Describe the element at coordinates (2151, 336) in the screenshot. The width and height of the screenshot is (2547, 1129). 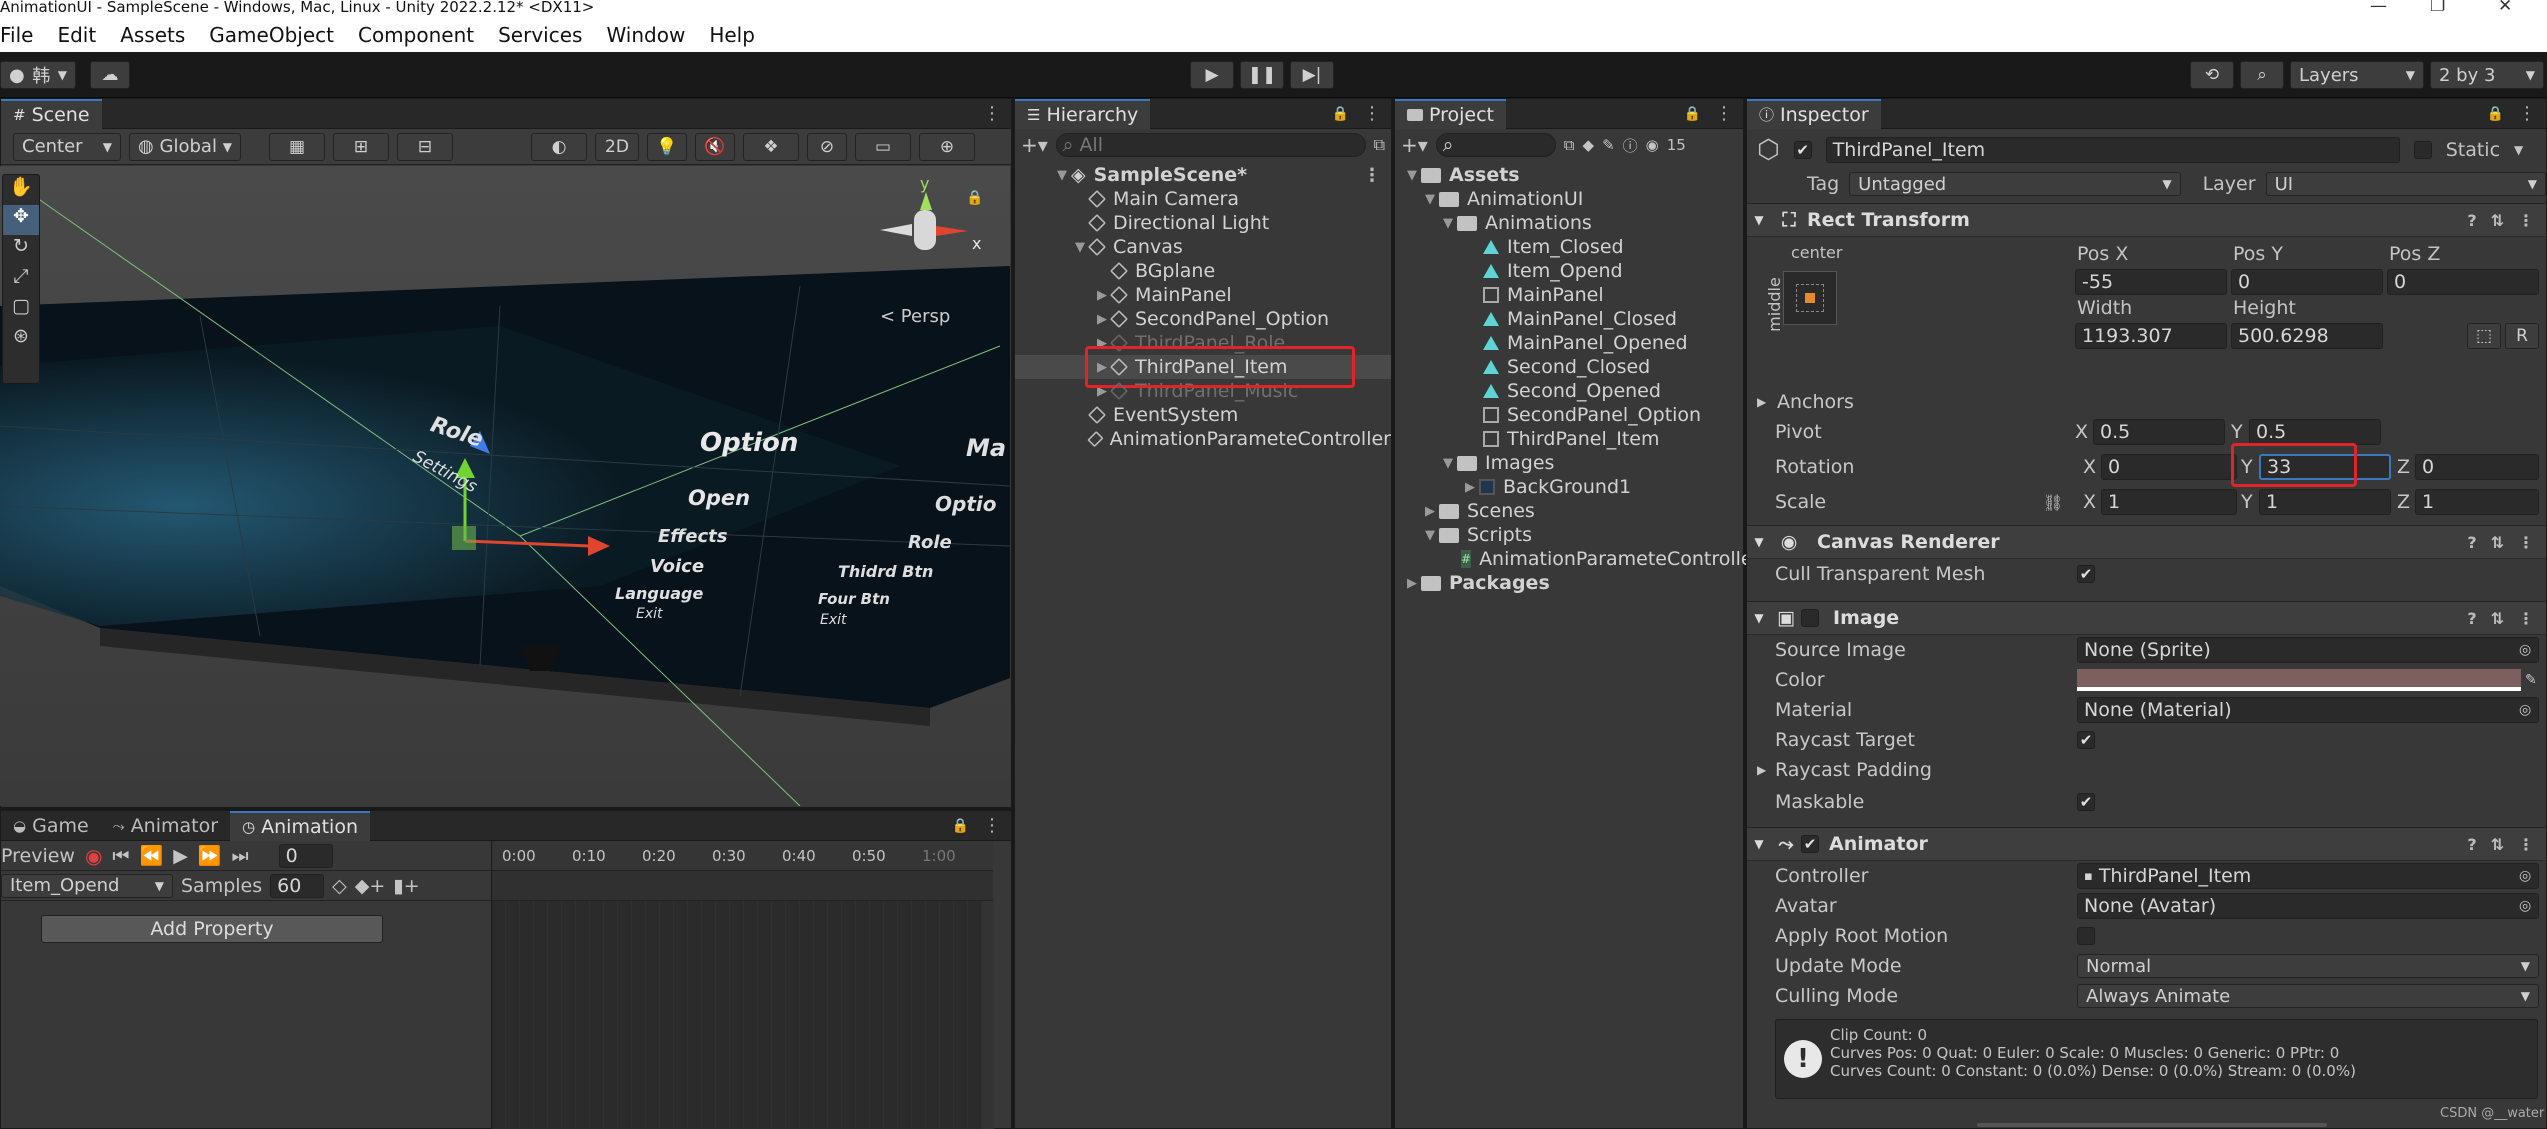
I see `width-input: 1193.307` at that location.